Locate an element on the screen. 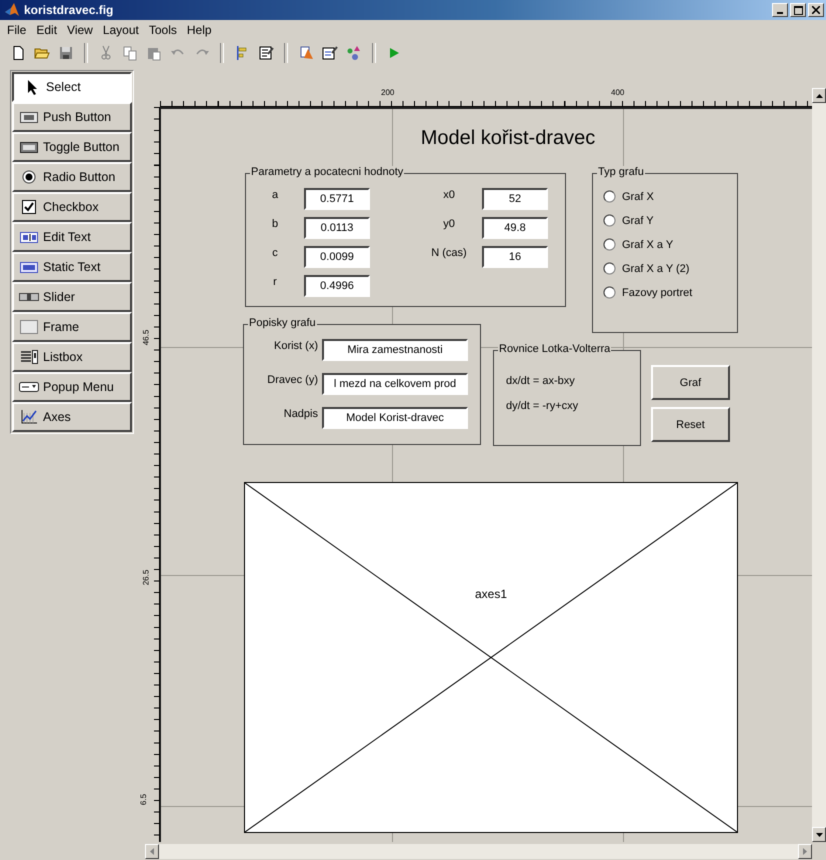 The width and height of the screenshot is (826, 860). vertical-scrollbar is located at coordinates (819, 465).